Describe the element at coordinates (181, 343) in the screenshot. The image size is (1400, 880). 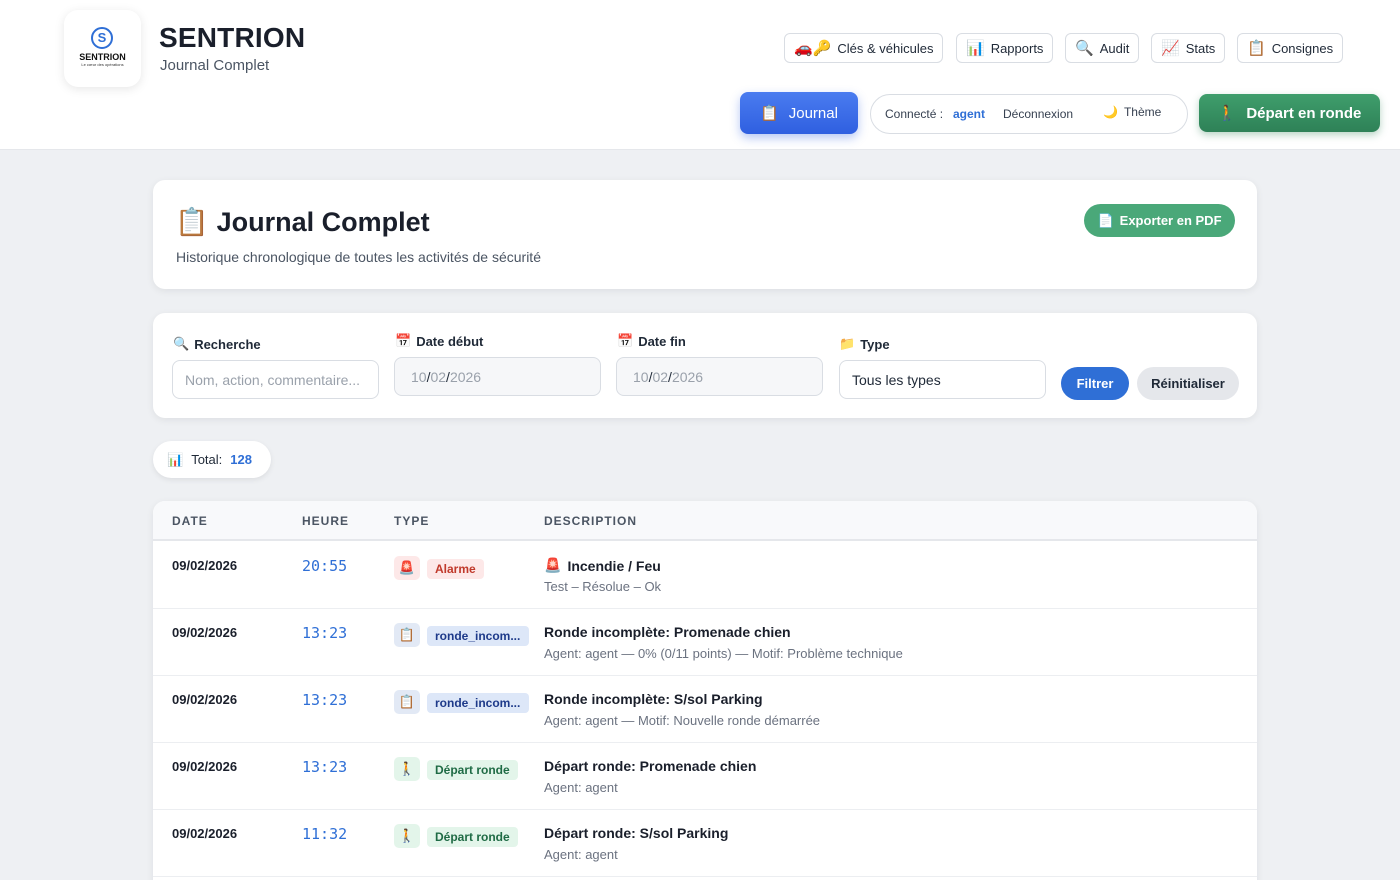
I see `search-icon: 🔍` at that location.